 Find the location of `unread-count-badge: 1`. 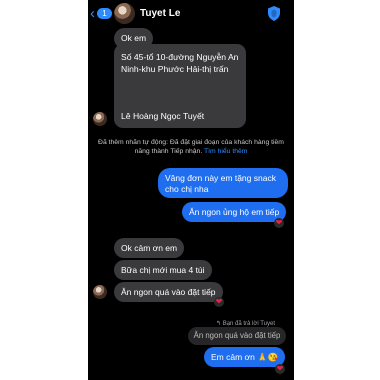

unread-count-badge: 1 is located at coordinates (104, 13).